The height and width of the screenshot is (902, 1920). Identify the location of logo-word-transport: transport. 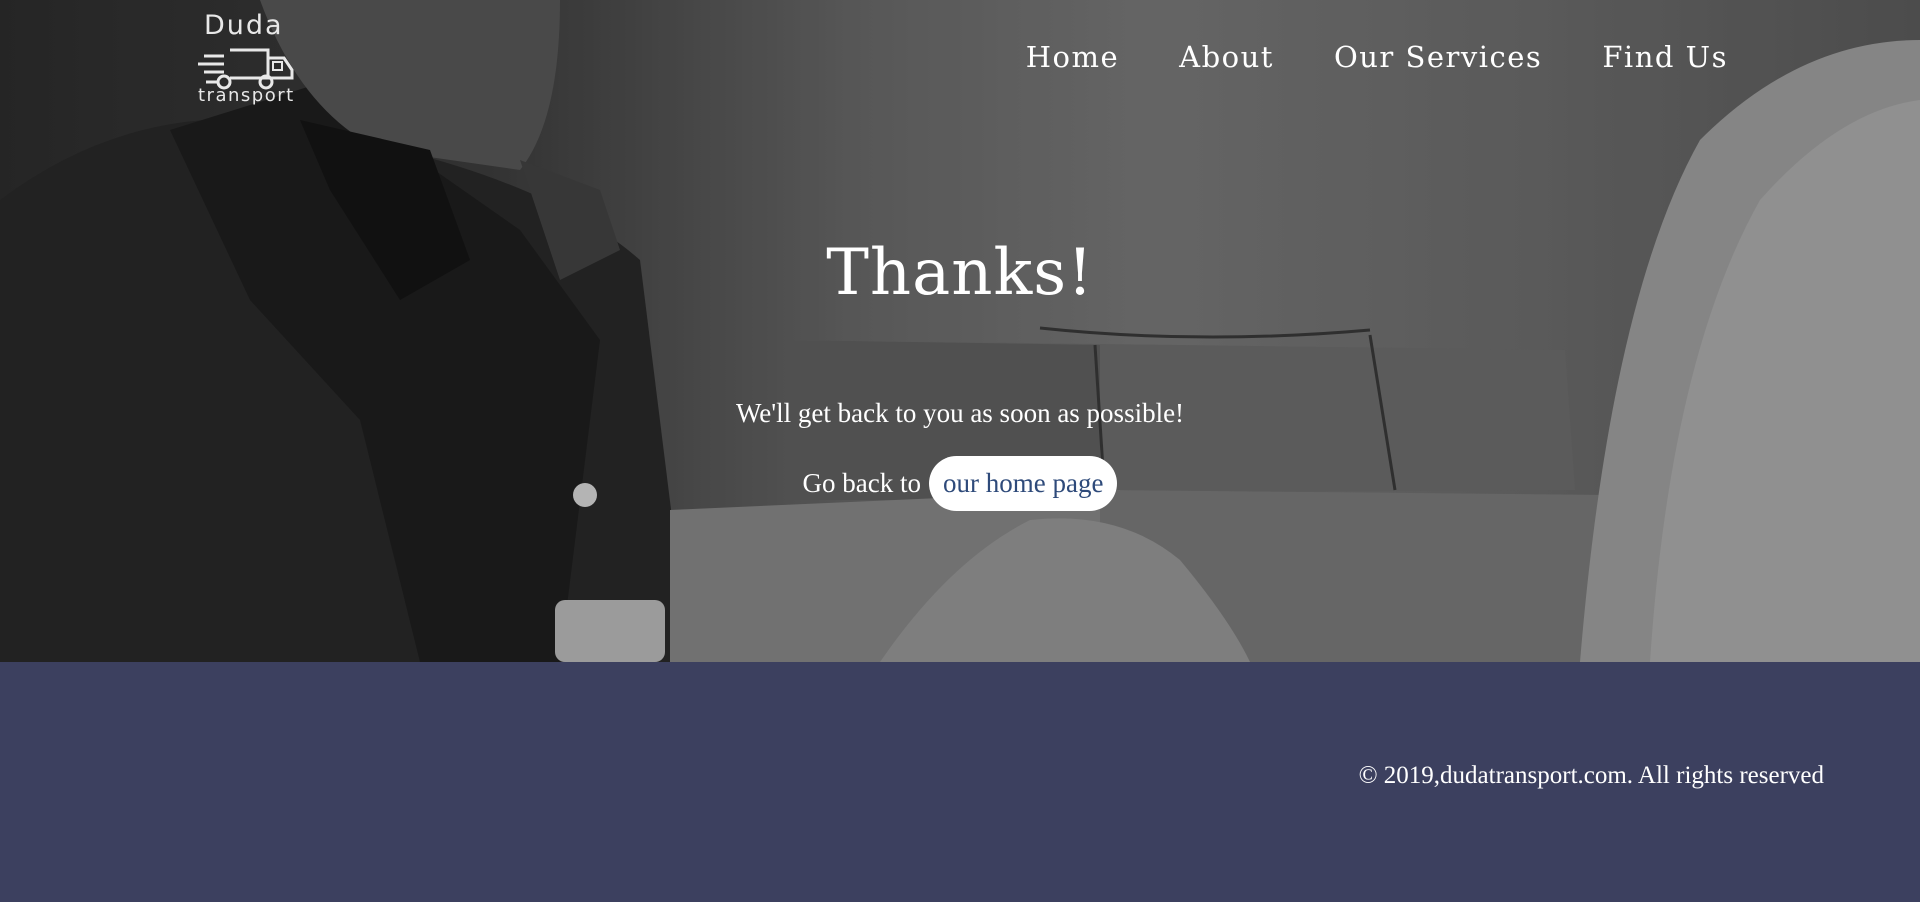
(246, 95).